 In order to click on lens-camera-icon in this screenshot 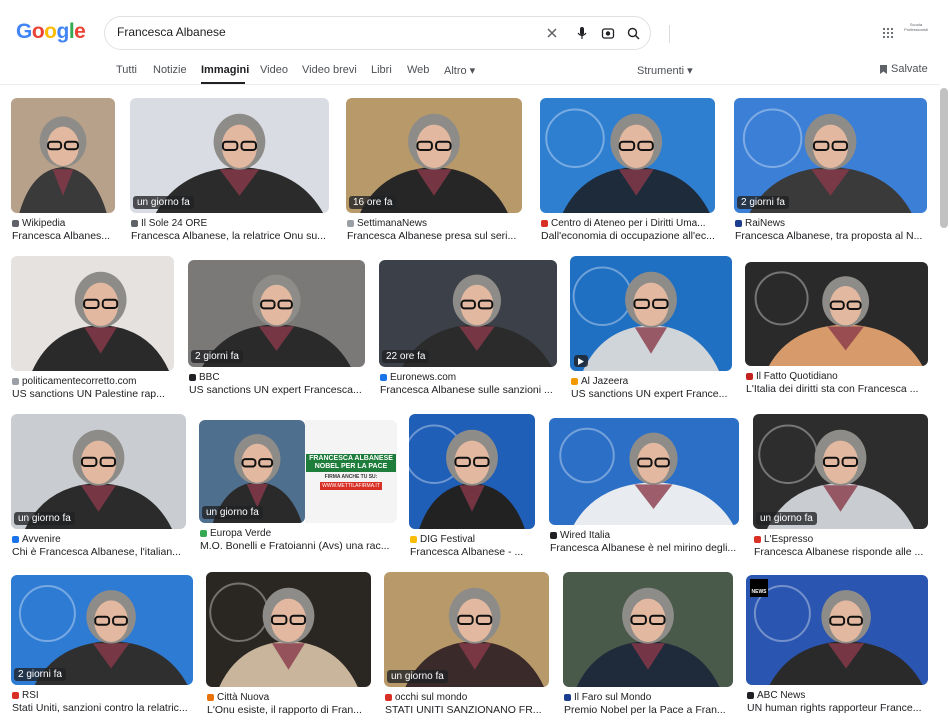, I will do `click(608, 33)`.